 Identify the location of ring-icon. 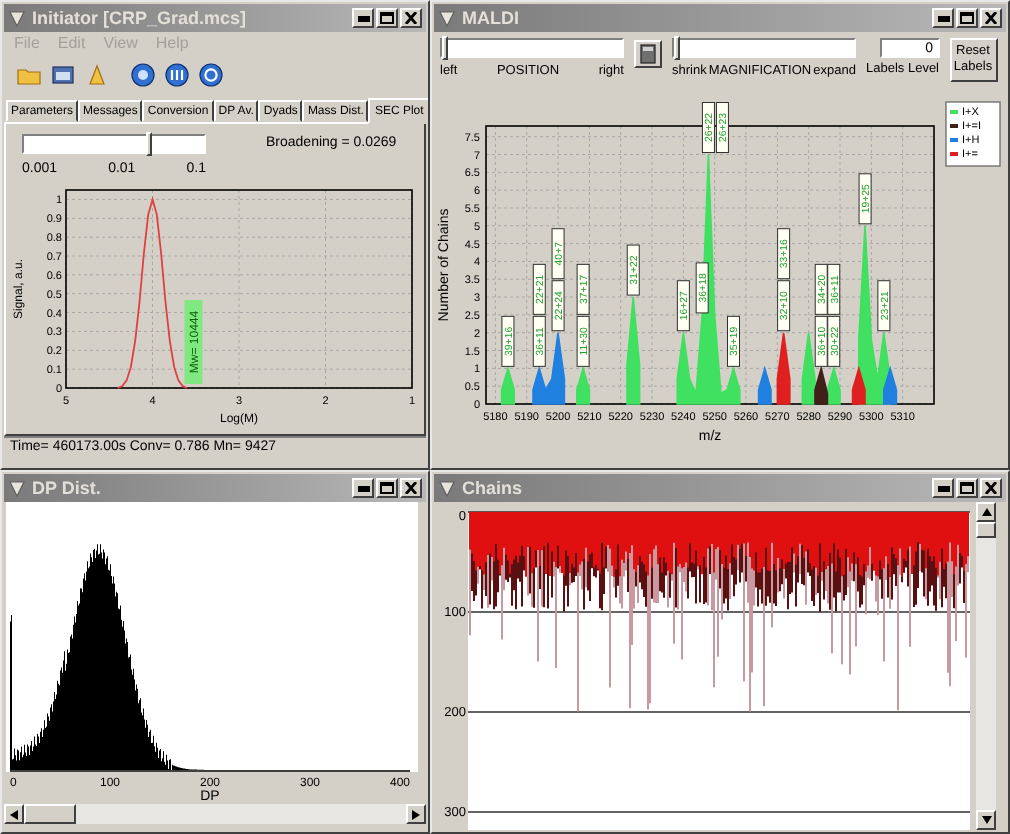
(211, 75).